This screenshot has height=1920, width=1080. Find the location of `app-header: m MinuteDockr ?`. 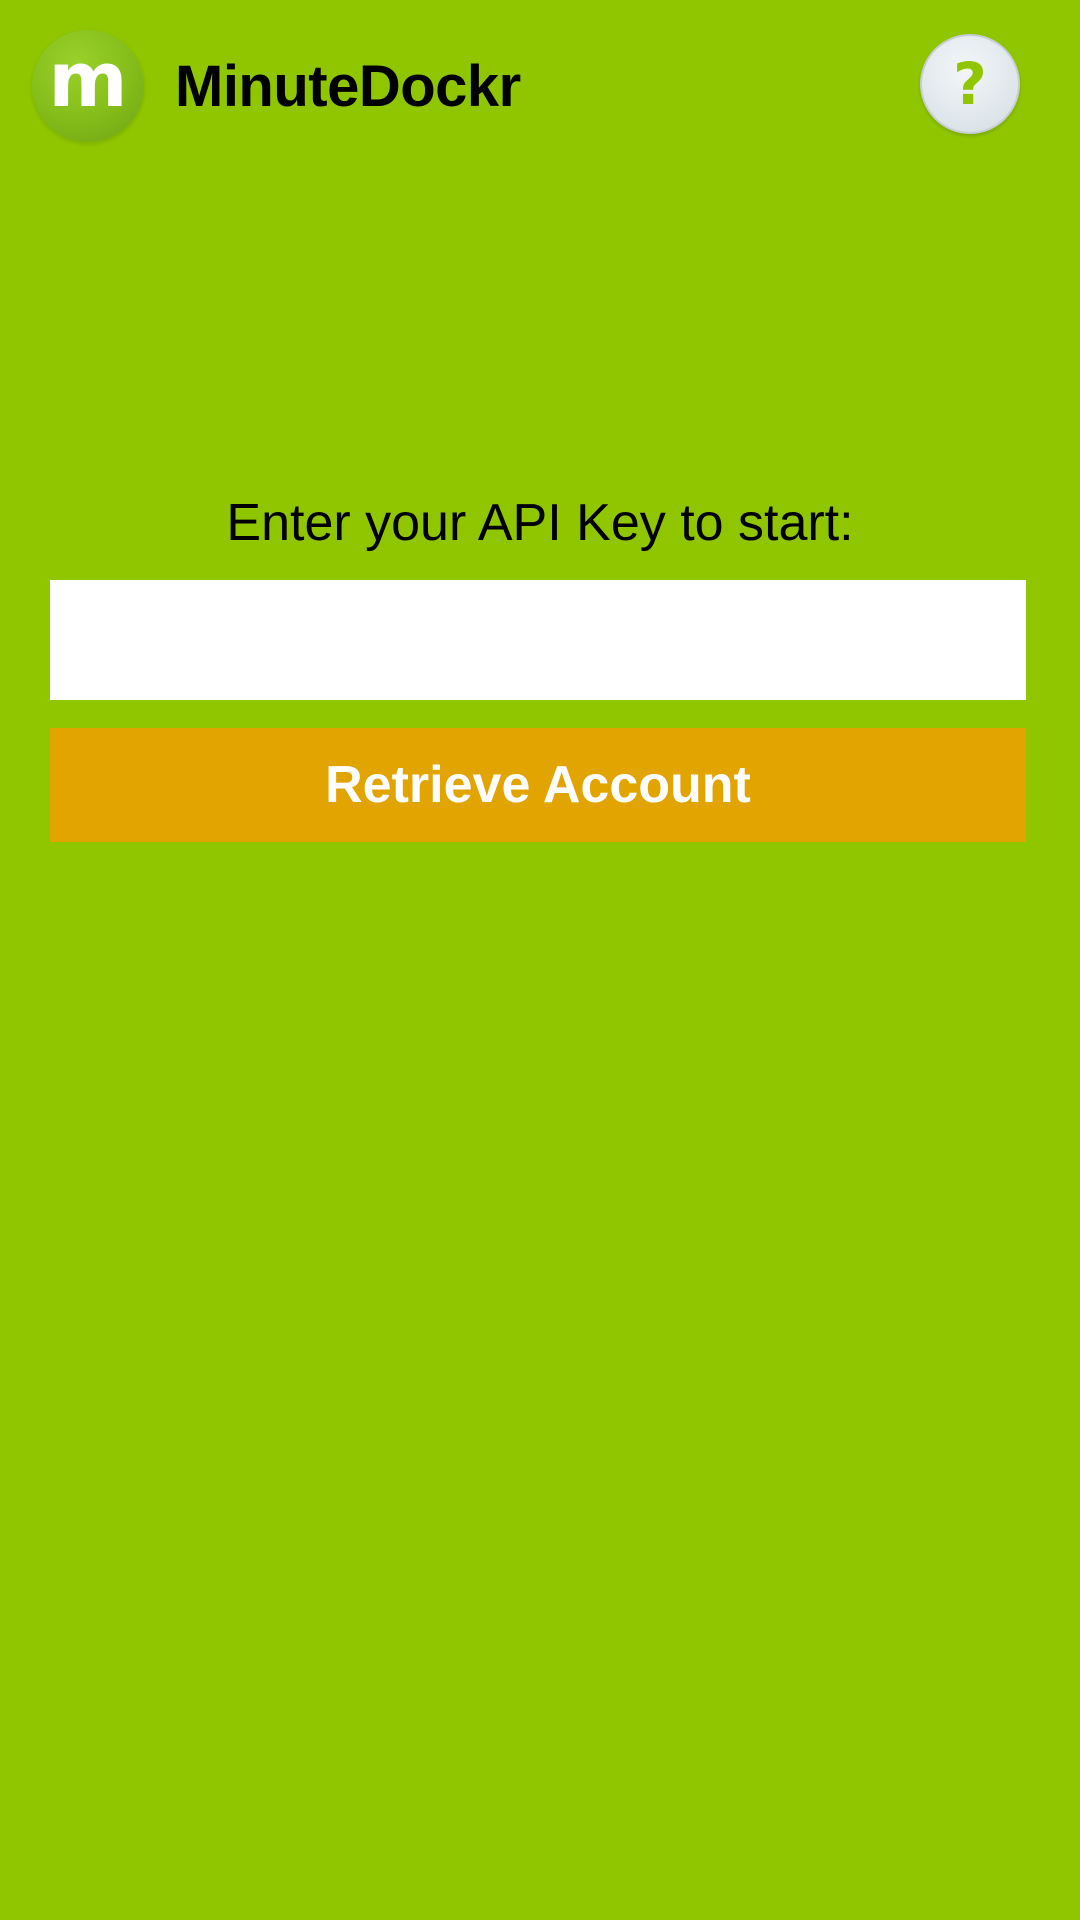

app-header: m MinuteDockr ? is located at coordinates (540, 90).